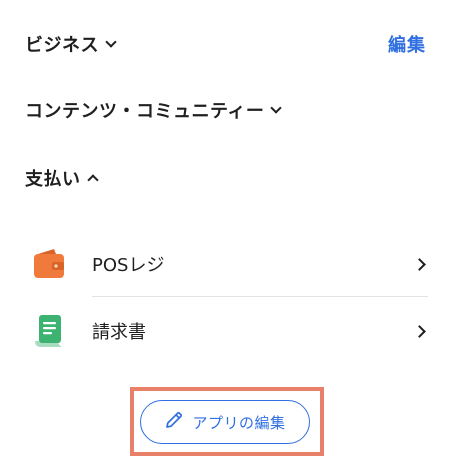  Describe the element at coordinates (53, 179) in the screenshot. I see `section-payments-label: 支払い` at that location.